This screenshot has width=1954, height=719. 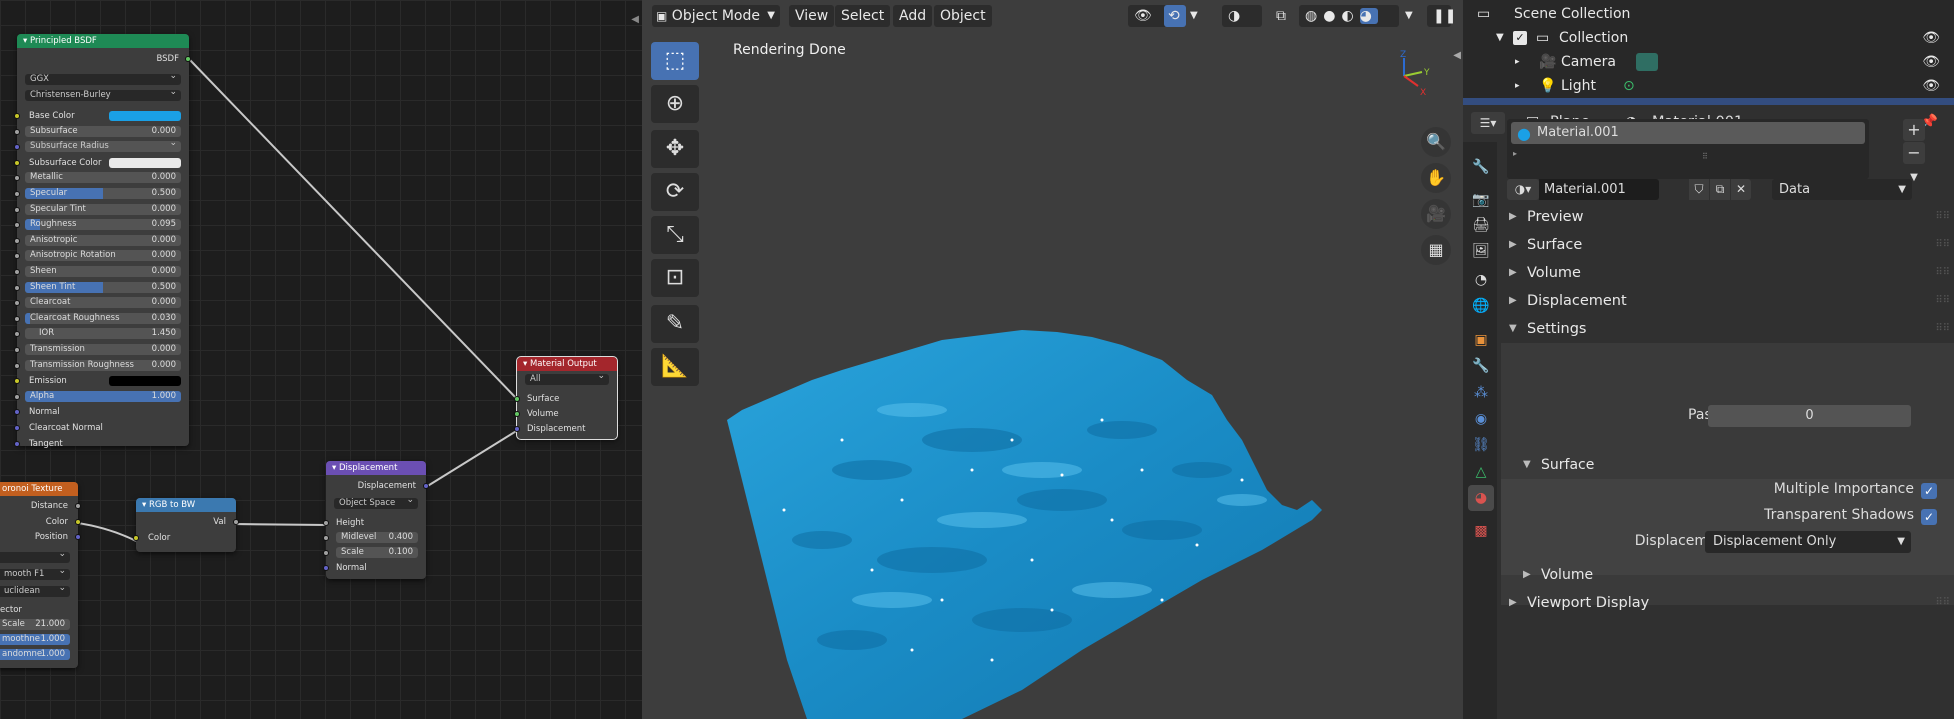 What do you see at coordinates (39, 489) in the screenshot?
I see `node-header: oronoi Texture` at bounding box center [39, 489].